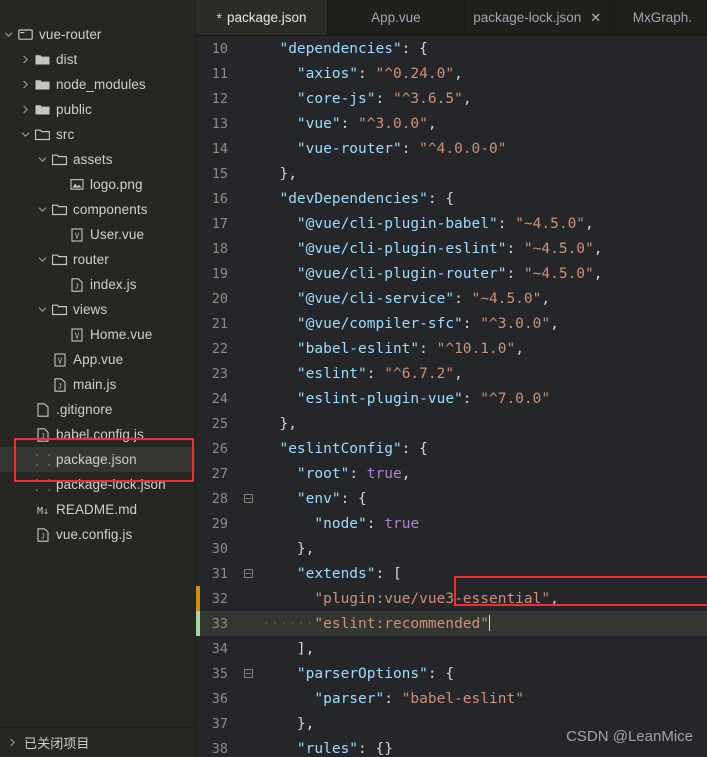  I want to click on code-line-text: "root": true,, so click(481, 474).